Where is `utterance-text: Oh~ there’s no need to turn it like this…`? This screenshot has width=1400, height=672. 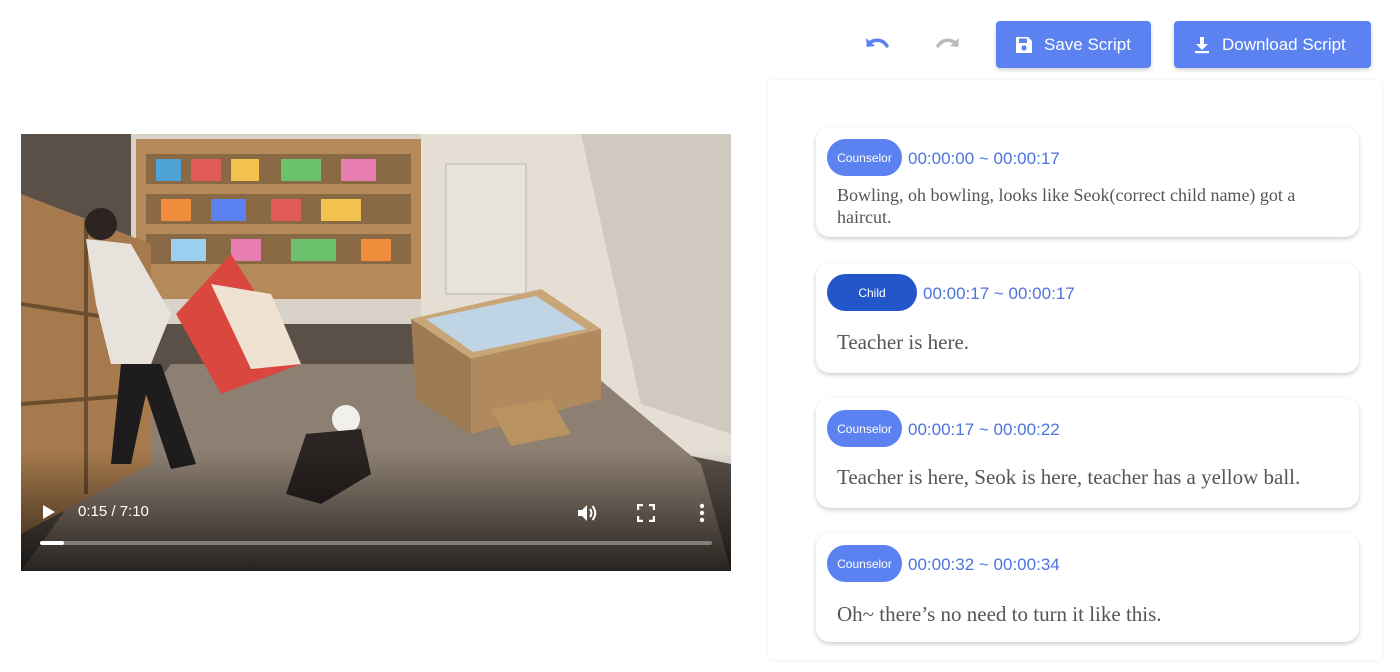 utterance-text: Oh~ there’s no need to turn it like this… is located at coordinates (999, 614).